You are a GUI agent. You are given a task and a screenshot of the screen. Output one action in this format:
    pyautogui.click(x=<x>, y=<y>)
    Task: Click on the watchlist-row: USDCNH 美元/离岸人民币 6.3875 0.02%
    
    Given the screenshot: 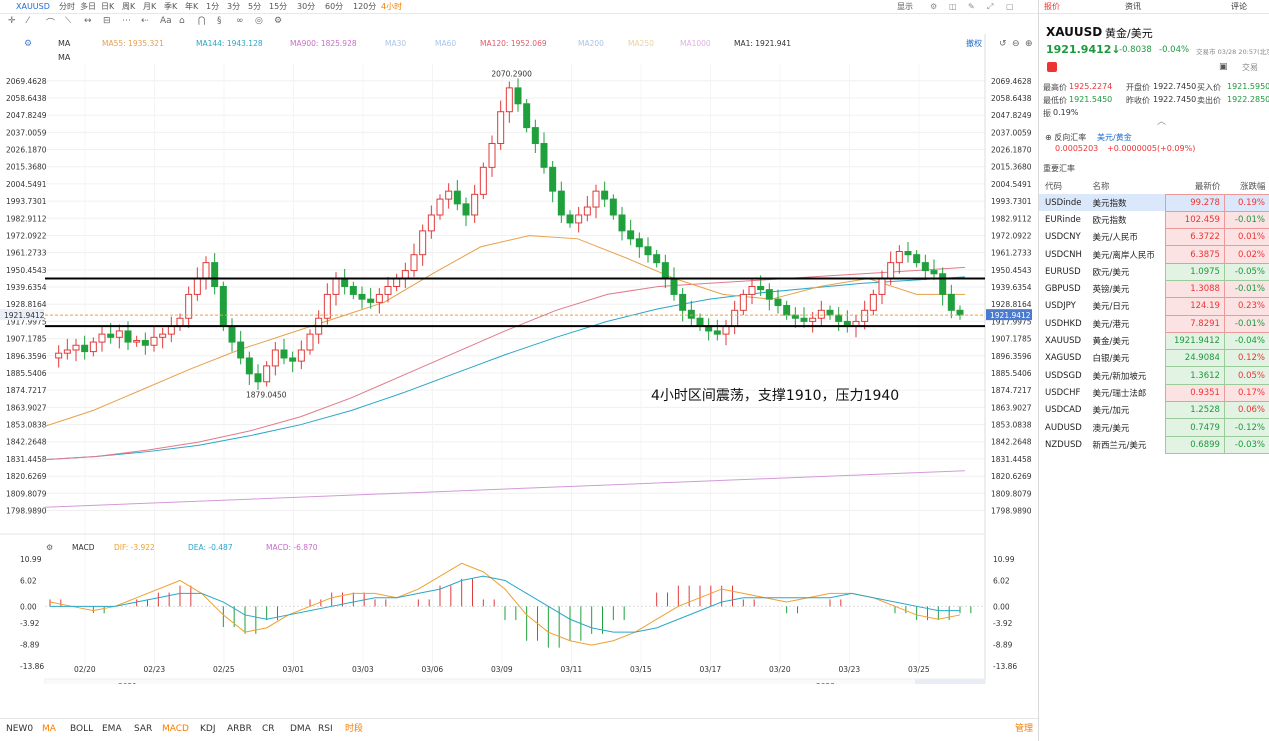 What is the action you would take?
    pyautogui.click(x=1154, y=254)
    